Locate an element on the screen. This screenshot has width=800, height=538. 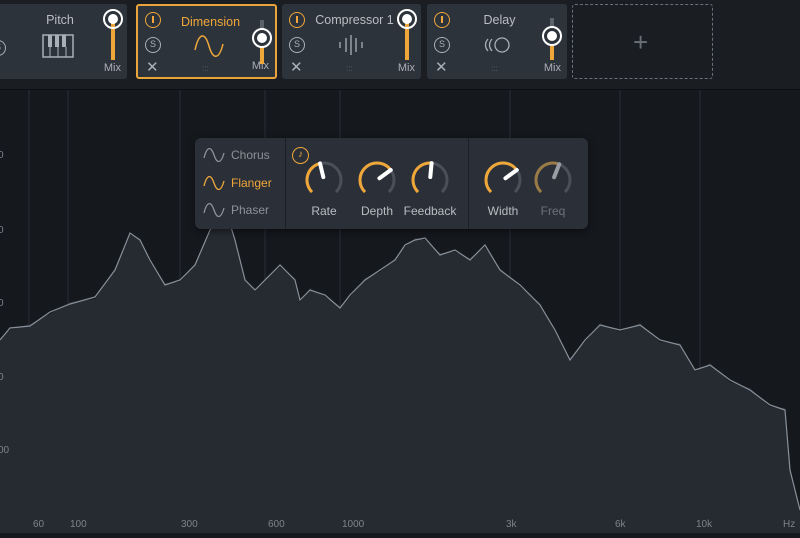
add-icon: + is located at coordinates (641, 42).